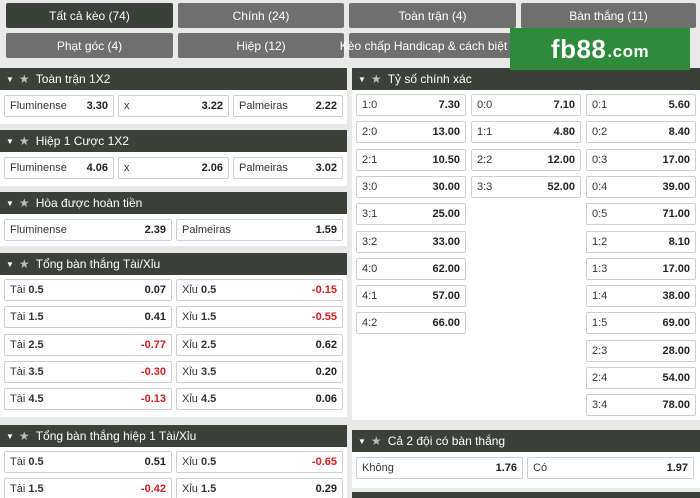 The image size is (700, 498). Describe the element at coordinates (259, 462) in the screenshot. I see `odds-under: Xỉu 0.5 -0.65` at that location.